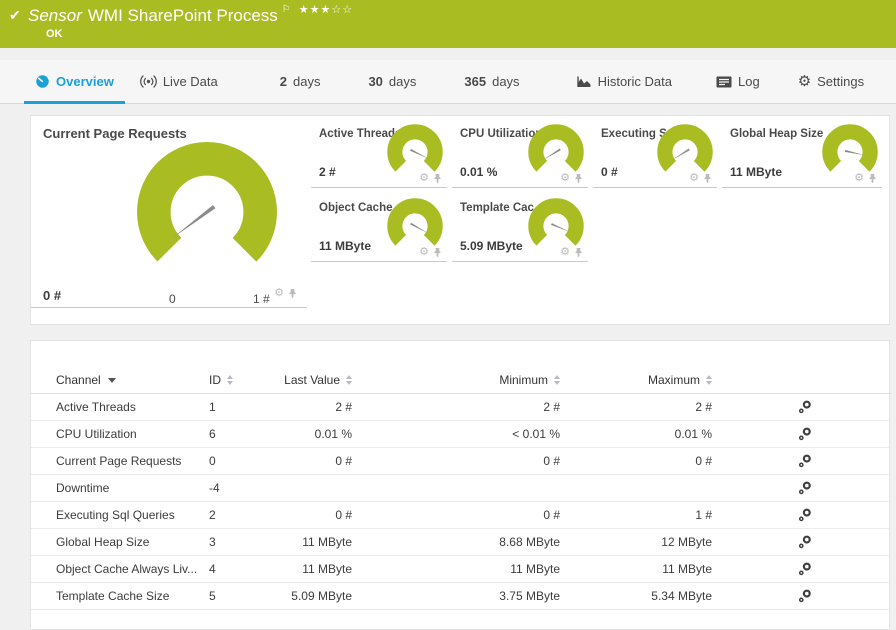 Image resolution: width=896 pixels, height=630 pixels. What do you see at coordinates (748, 81) in the screenshot?
I see `tab-label: Log` at bounding box center [748, 81].